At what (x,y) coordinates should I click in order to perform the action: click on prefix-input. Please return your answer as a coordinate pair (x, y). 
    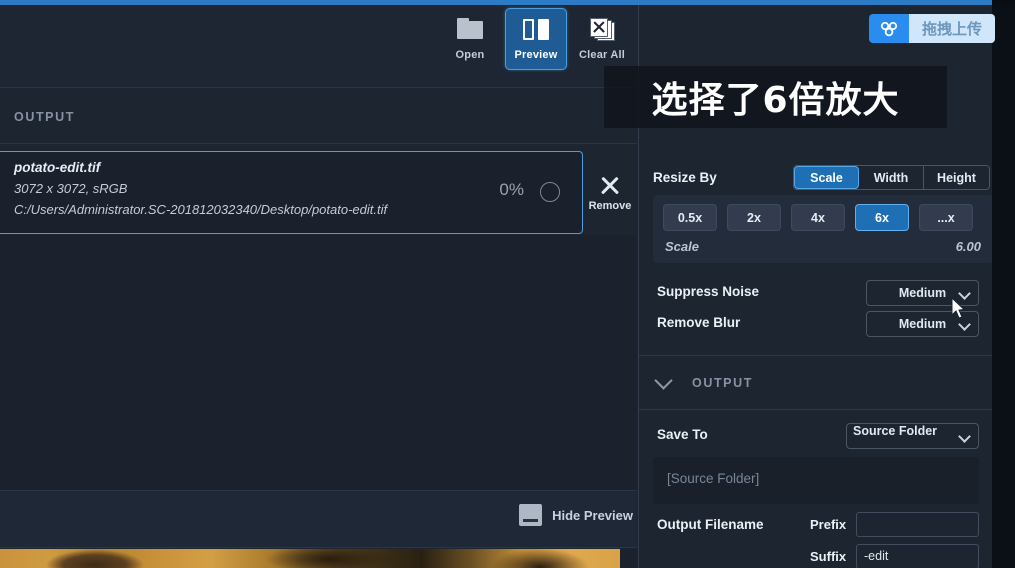
    Looking at the image, I should click on (917, 524).